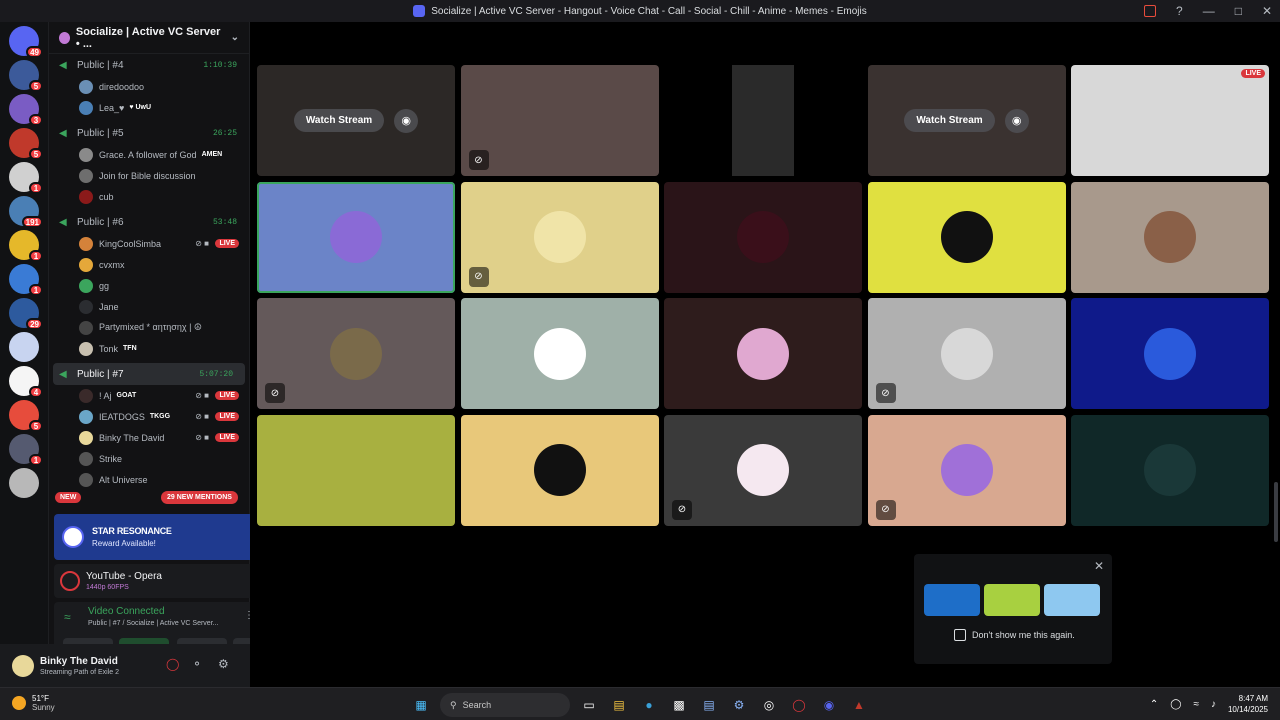 This screenshot has height=720, width=1280. What do you see at coordinates (149, 458) in the screenshot?
I see `voice-member: Strike` at bounding box center [149, 458].